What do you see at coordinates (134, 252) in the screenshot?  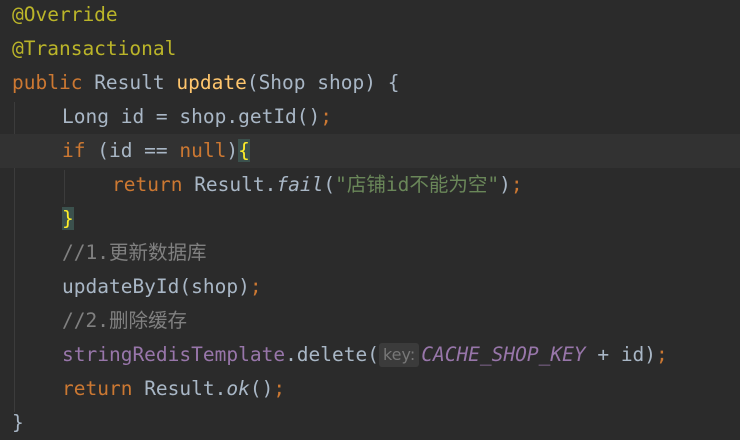 I see `comment-update-db: //1.更新数据库` at bounding box center [134, 252].